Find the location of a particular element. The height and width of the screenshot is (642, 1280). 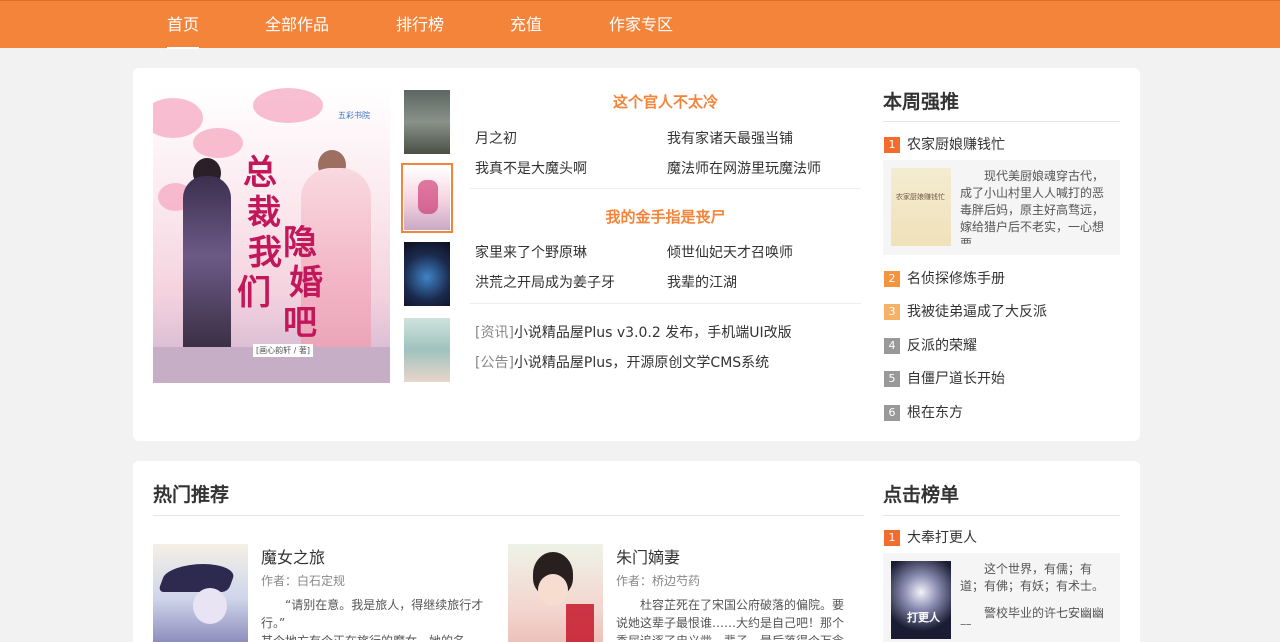

hot-book-name: 朱门嫡妻 is located at coordinates (648, 556).